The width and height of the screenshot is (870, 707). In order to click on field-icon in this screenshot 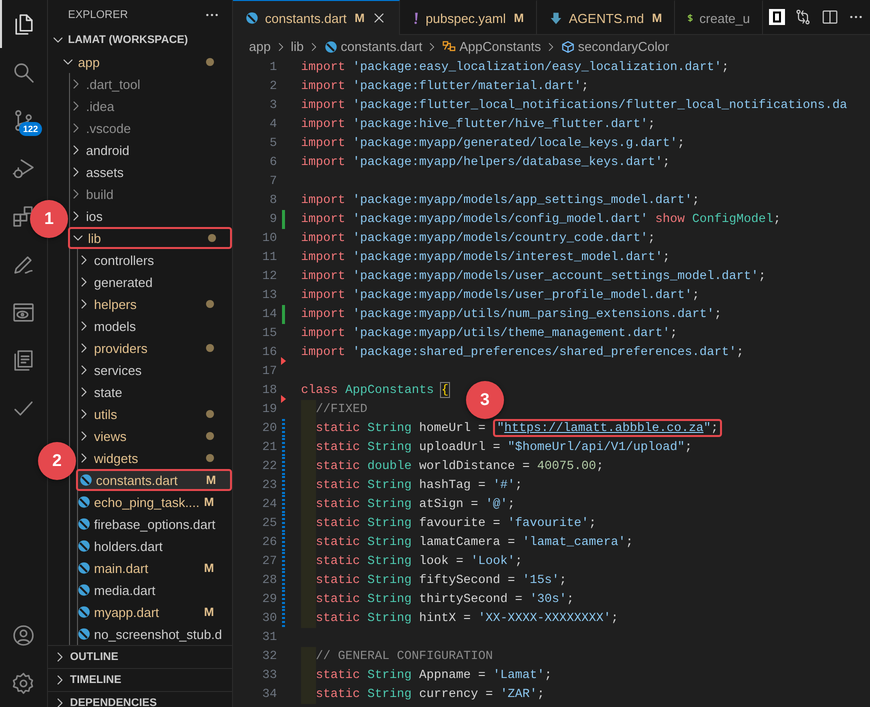, I will do `click(568, 47)`.